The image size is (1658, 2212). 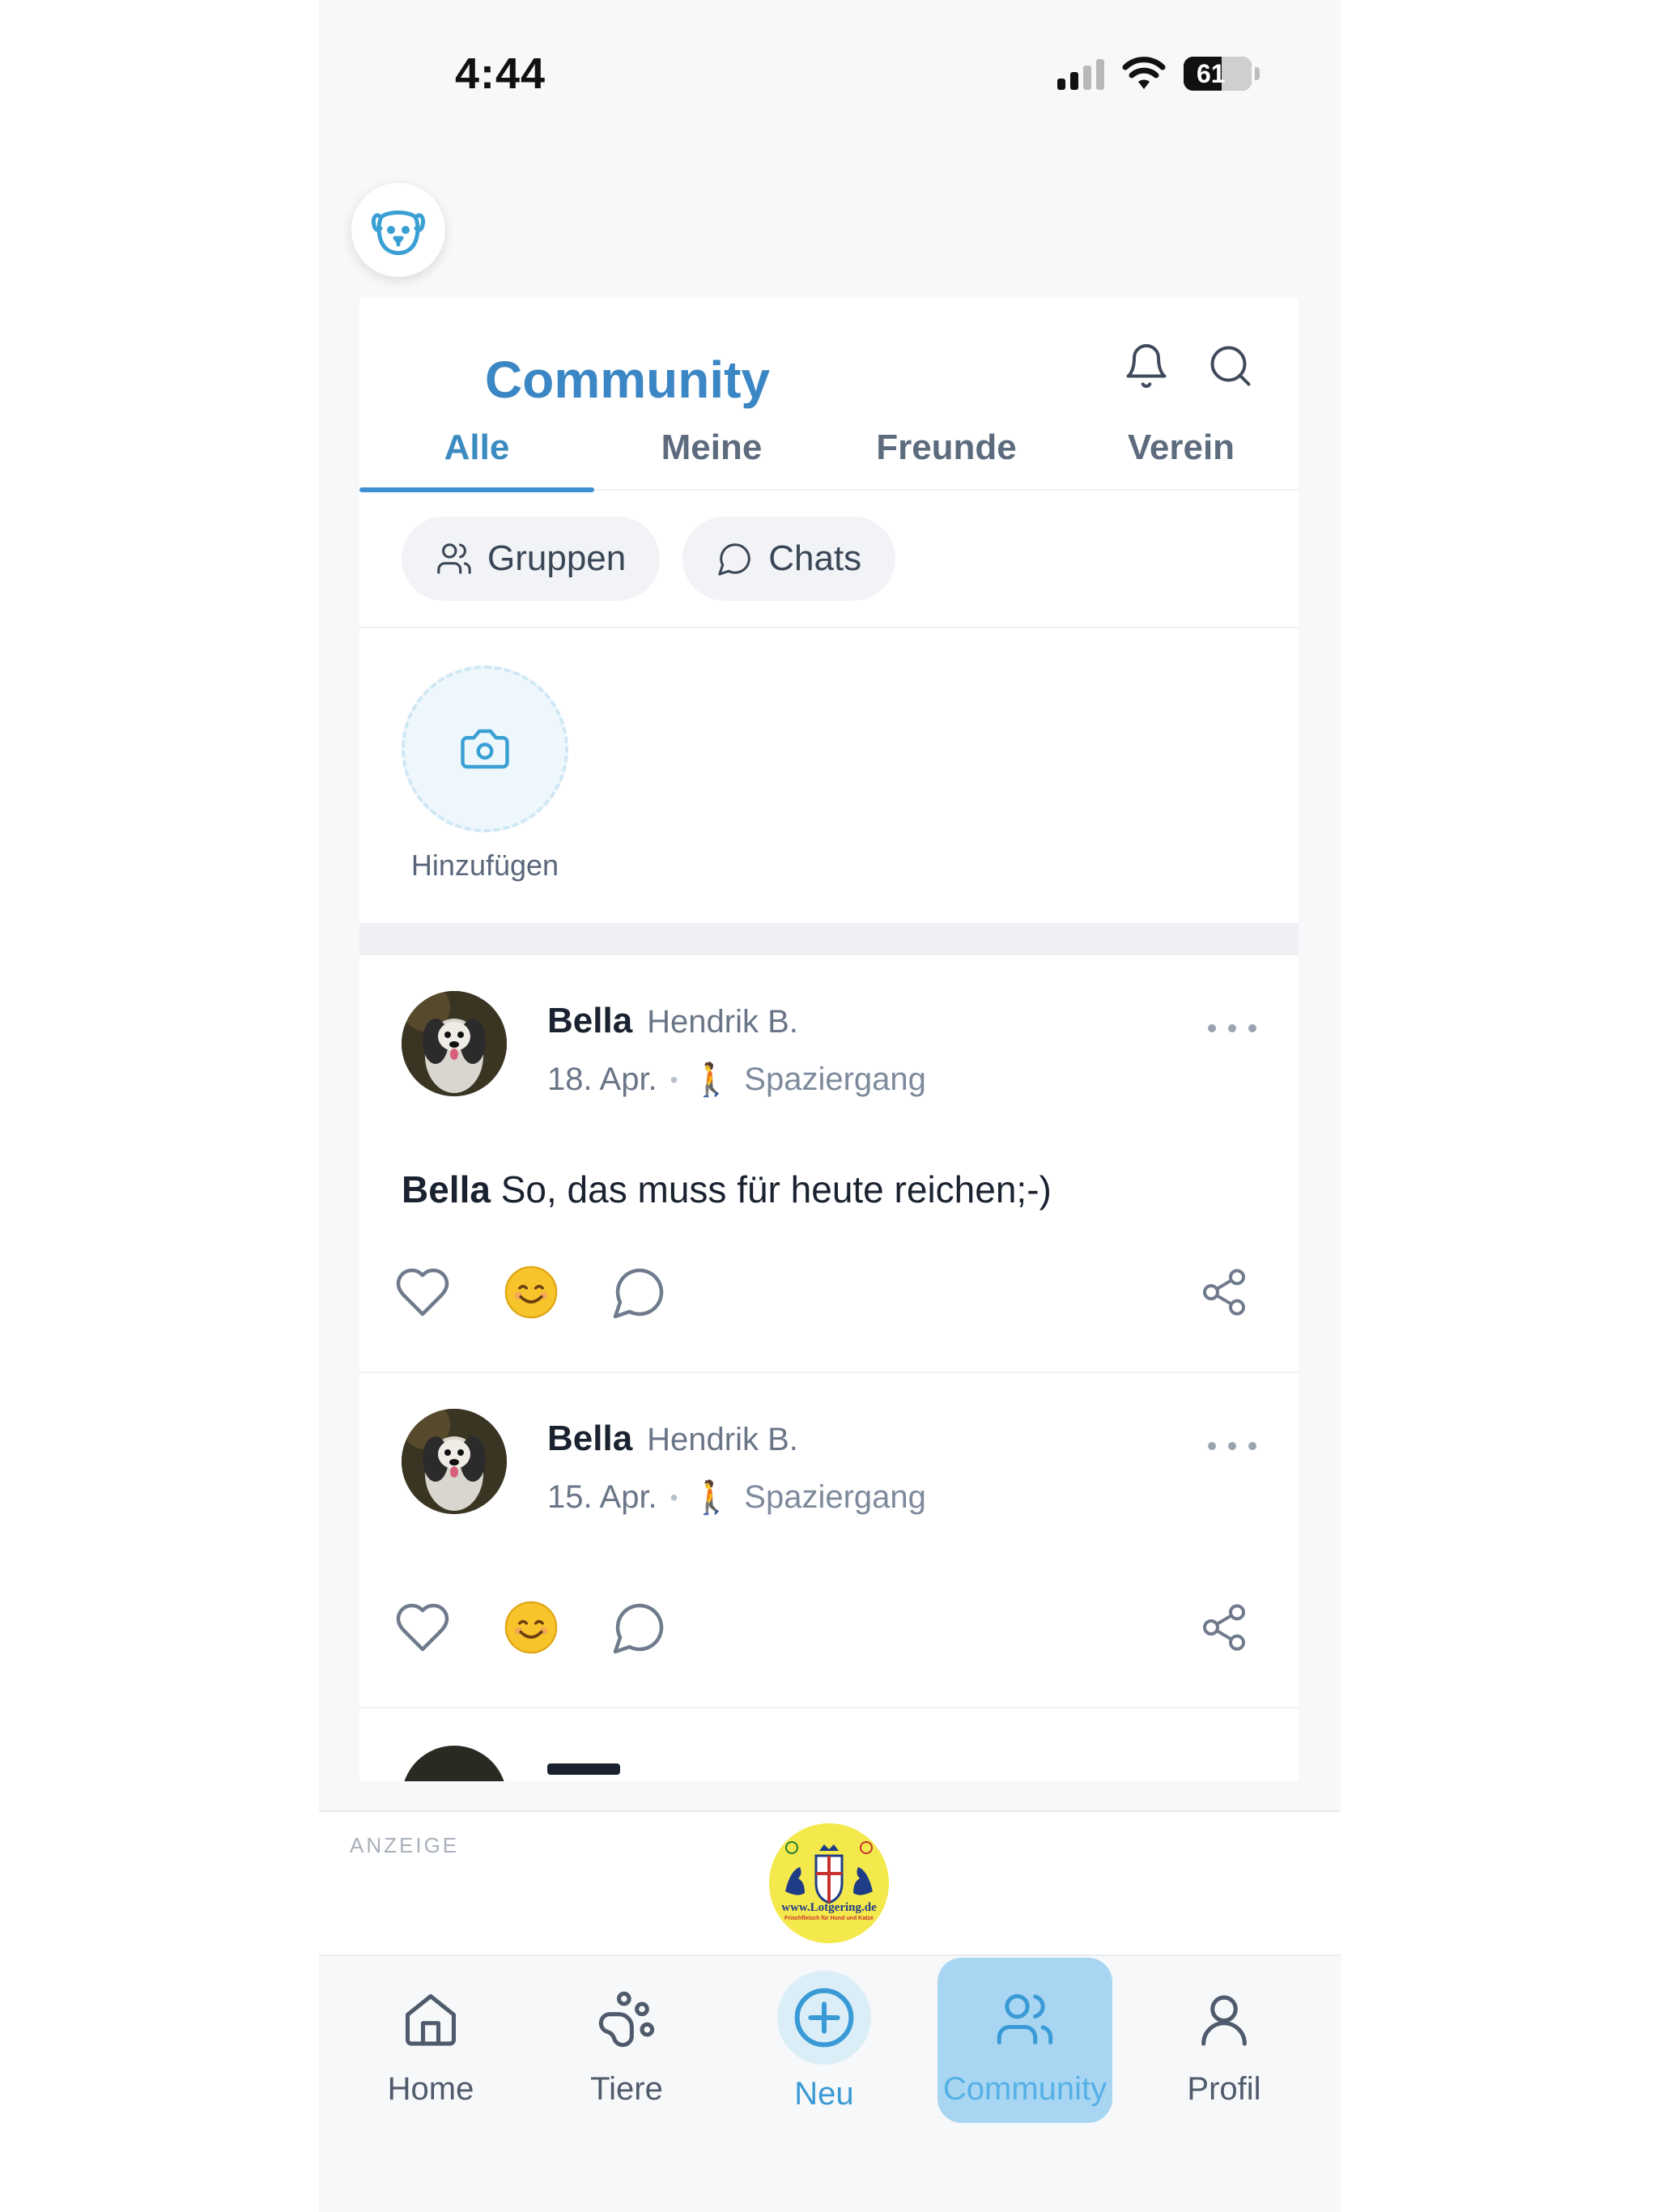 What do you see at coordinates (405, 1845) in the screenshot?
I see `ad-label: ANZEIGE` at bounding box center [405, 1845].